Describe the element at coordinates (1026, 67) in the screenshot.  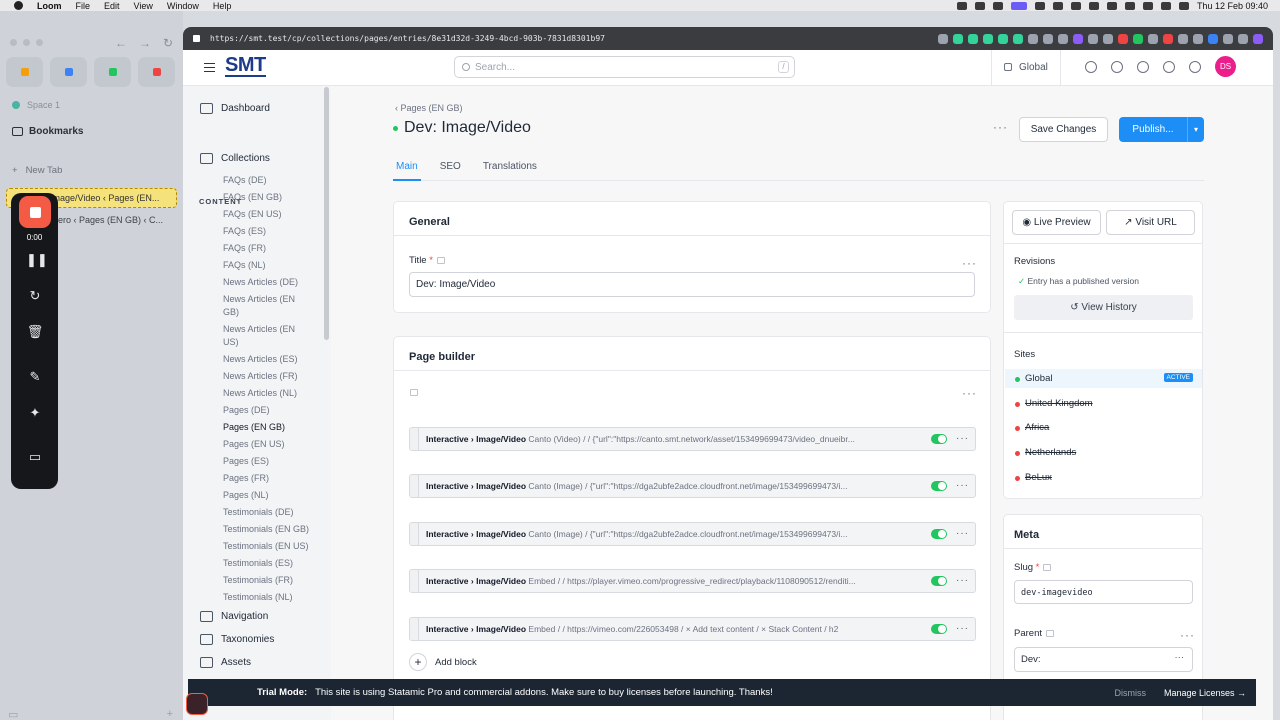
I see `site-selector: Global` at that location.